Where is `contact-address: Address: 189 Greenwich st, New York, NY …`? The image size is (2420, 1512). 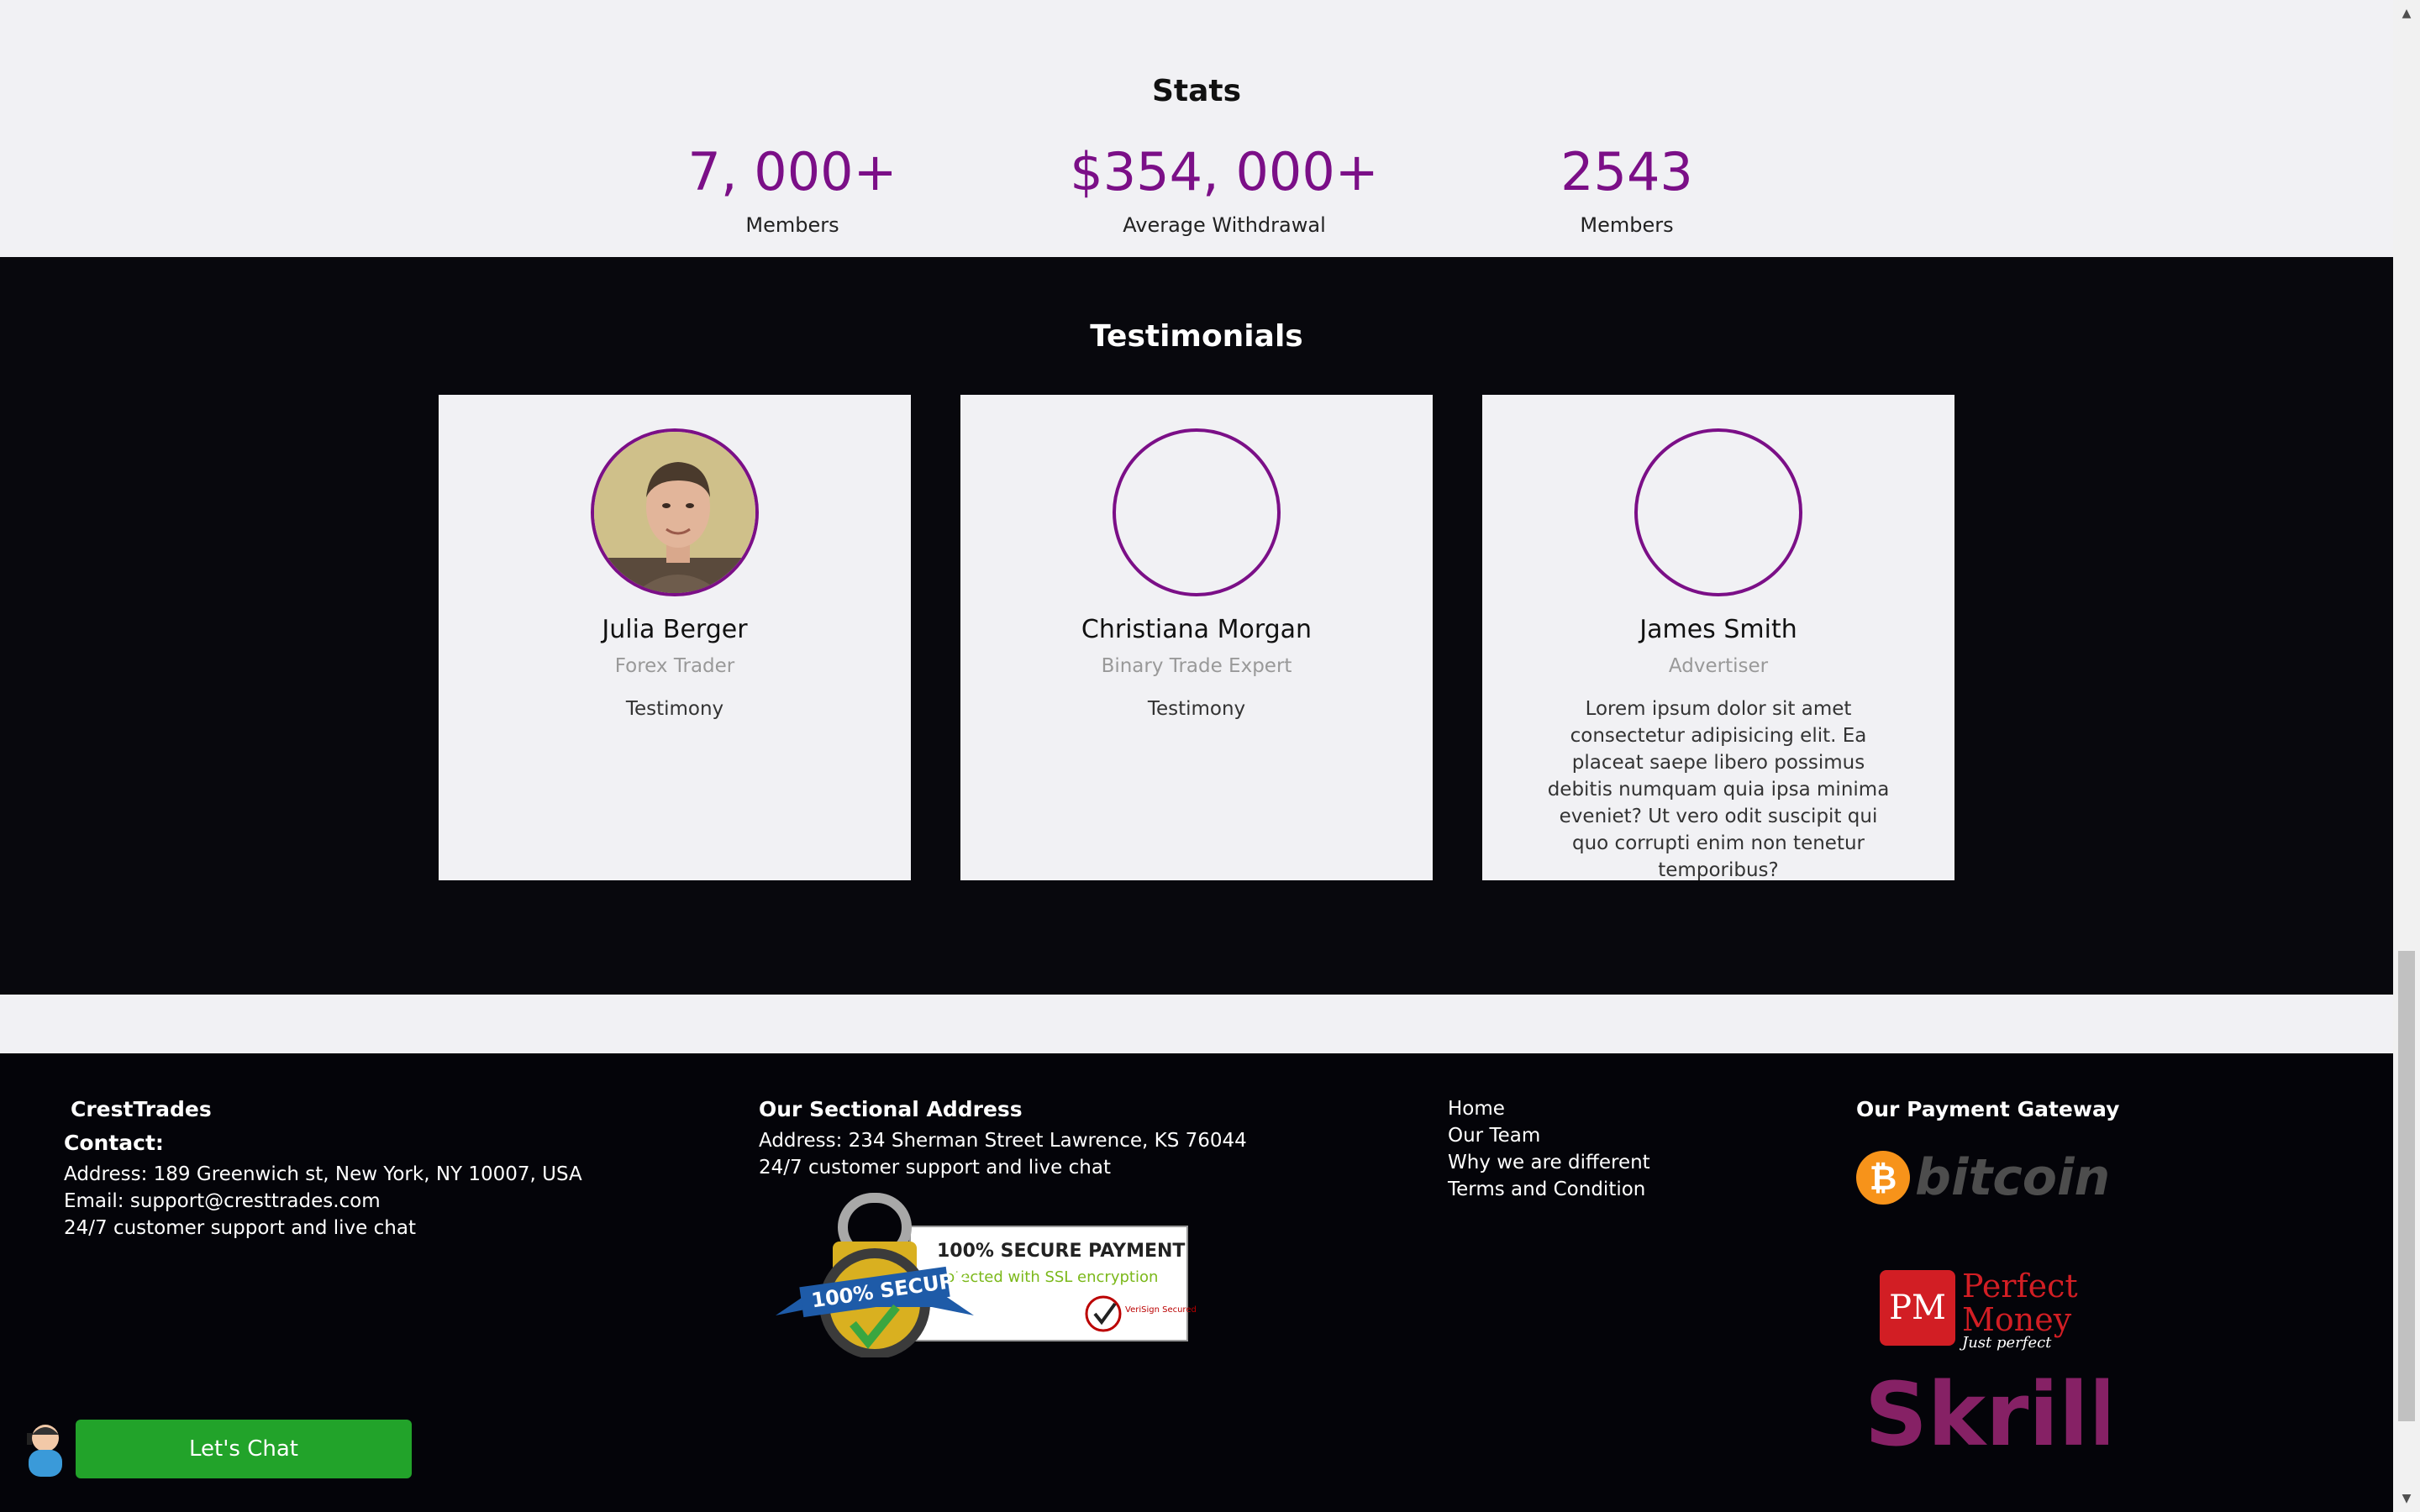
contact-address: Address: 189 Greenwich st, New York, NY … is located at coordinates (323, 1174).